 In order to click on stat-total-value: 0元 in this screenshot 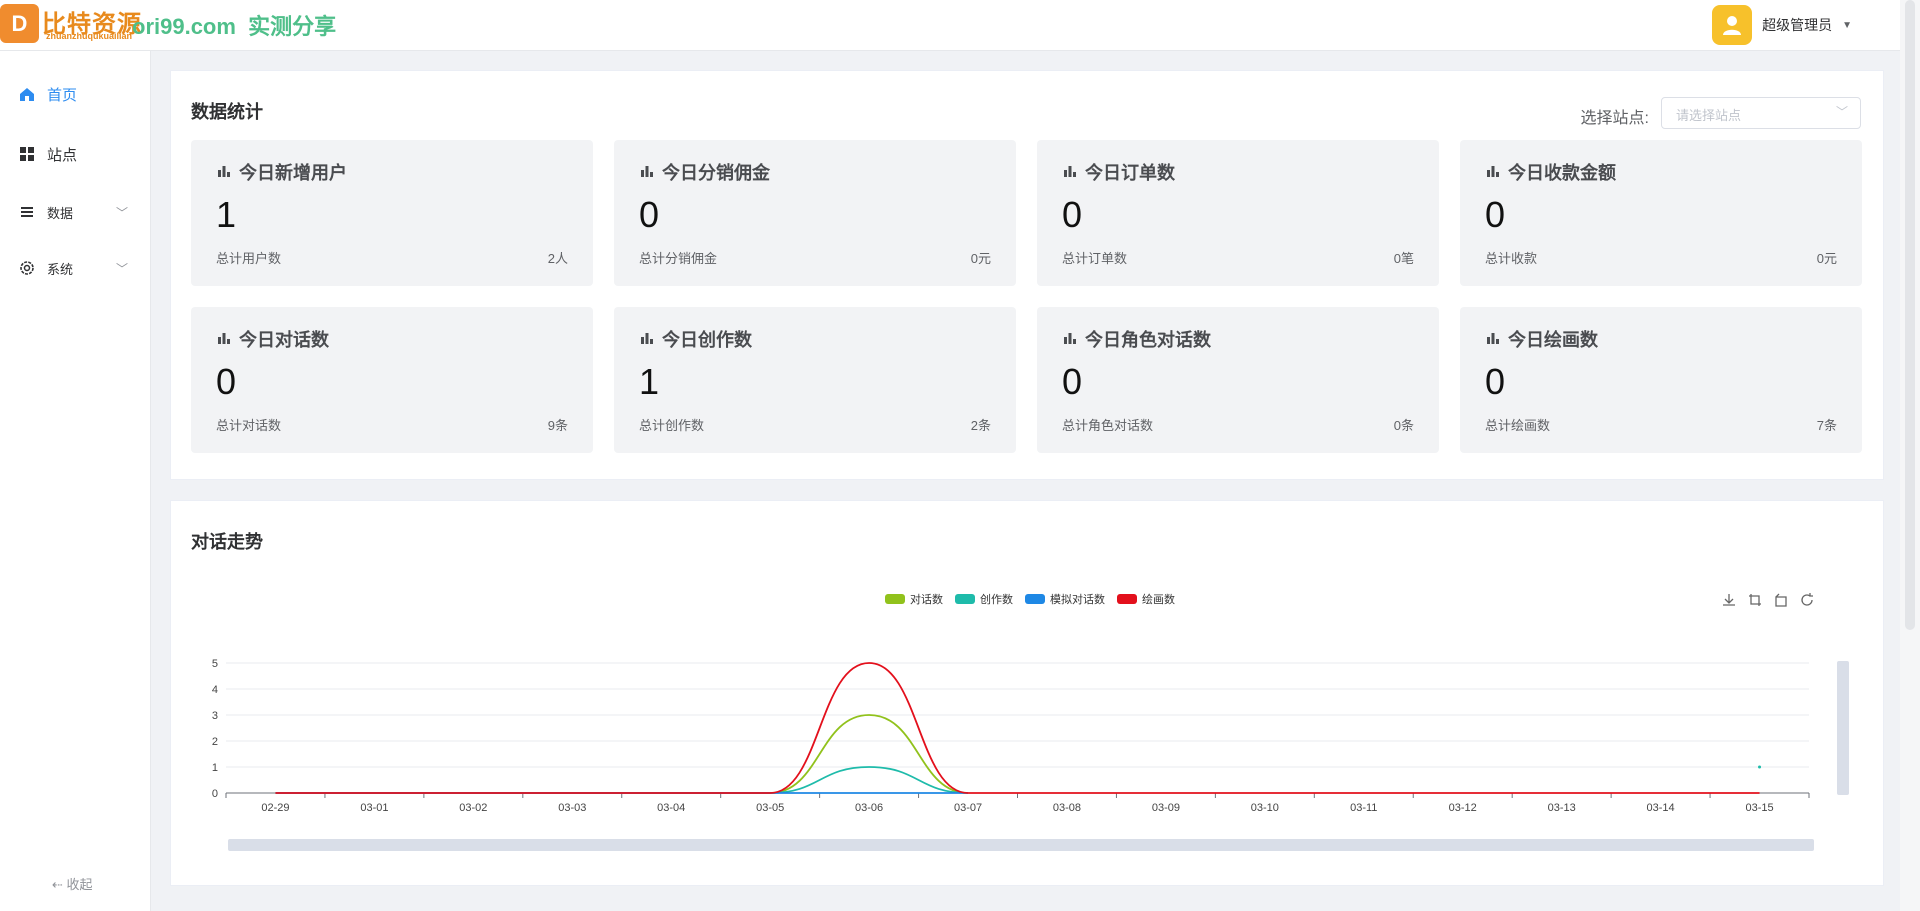, I will do `click(980, 258)`.